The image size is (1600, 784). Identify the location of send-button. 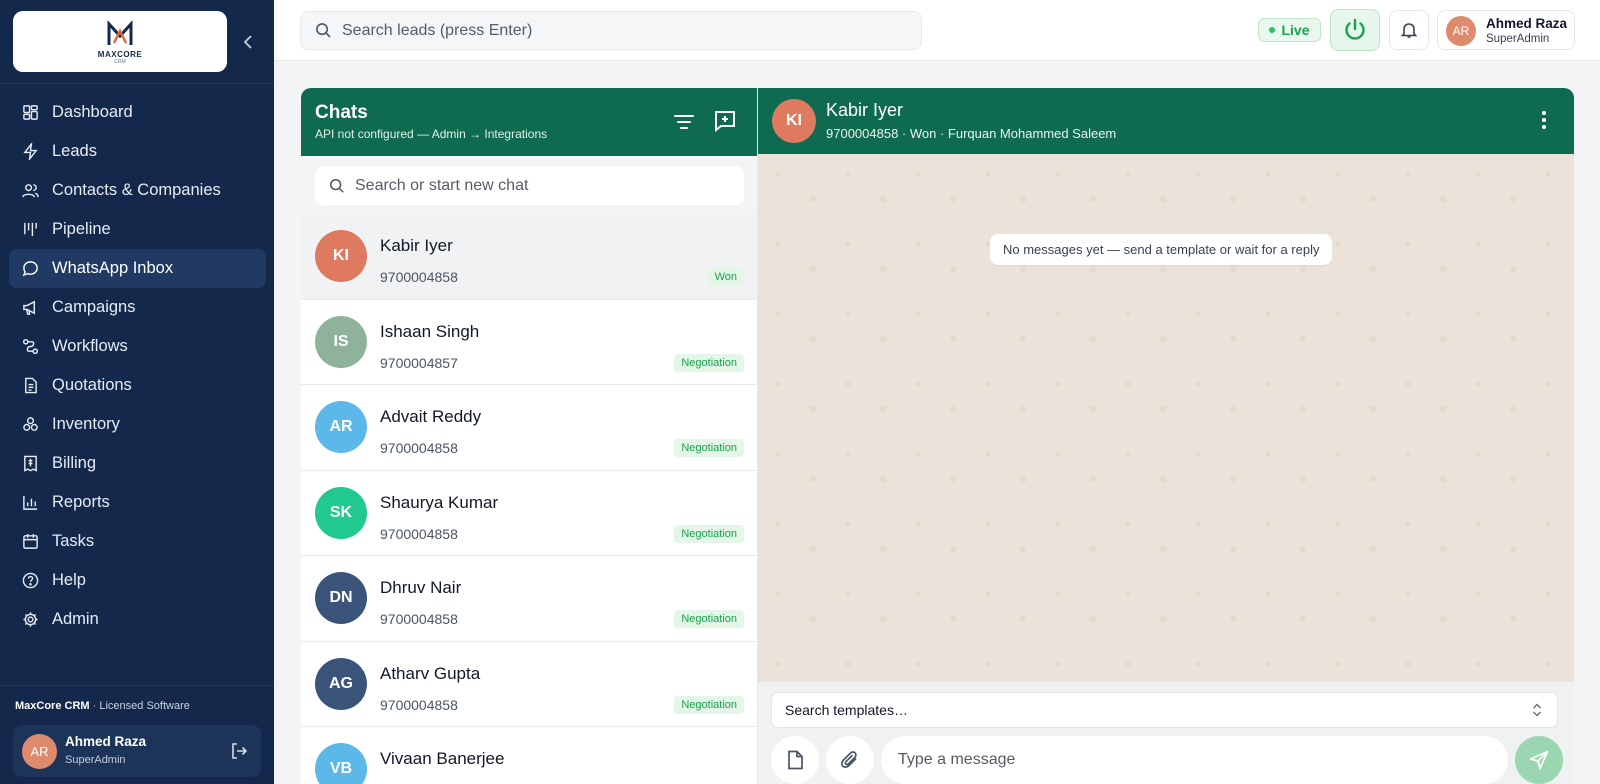
(1539, 760).